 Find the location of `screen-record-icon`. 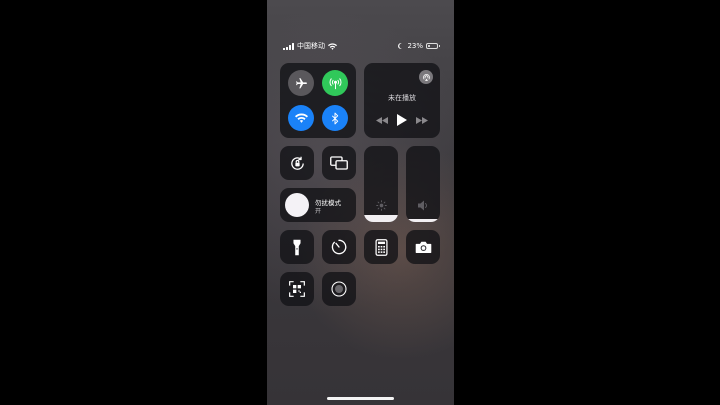

screen-record-icon is located at coordinates (339, 289).